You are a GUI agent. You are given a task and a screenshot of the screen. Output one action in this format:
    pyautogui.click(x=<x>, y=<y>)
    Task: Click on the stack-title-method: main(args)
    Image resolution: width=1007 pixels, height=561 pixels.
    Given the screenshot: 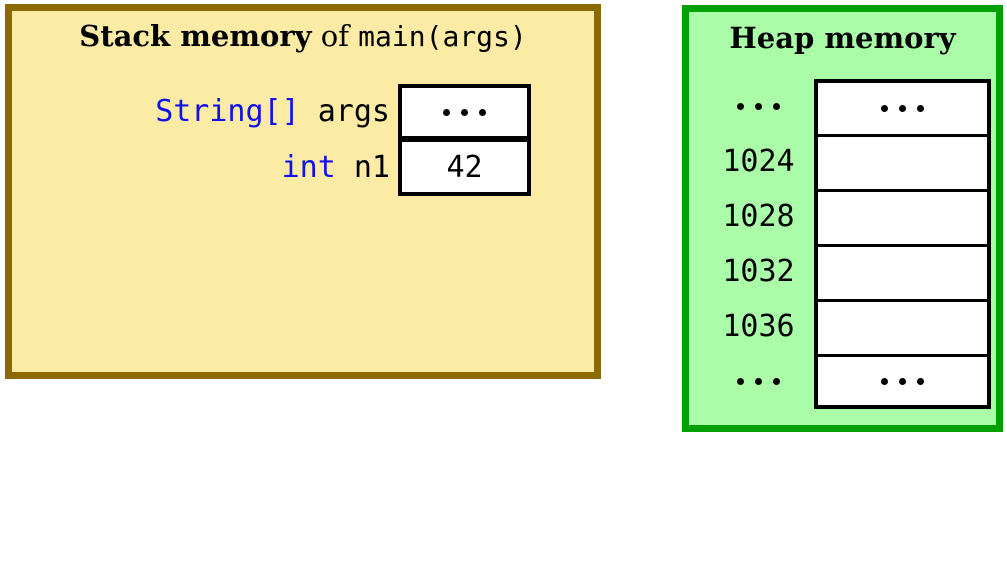 What is the action you would take?
    pyautogui.click(x=442, y=36)
    